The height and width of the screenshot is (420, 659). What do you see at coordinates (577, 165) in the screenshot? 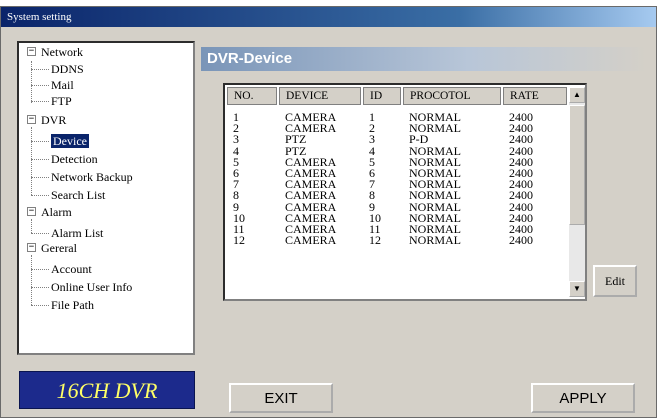
I see `scroll-thumb` at bounding box center [577, 165].